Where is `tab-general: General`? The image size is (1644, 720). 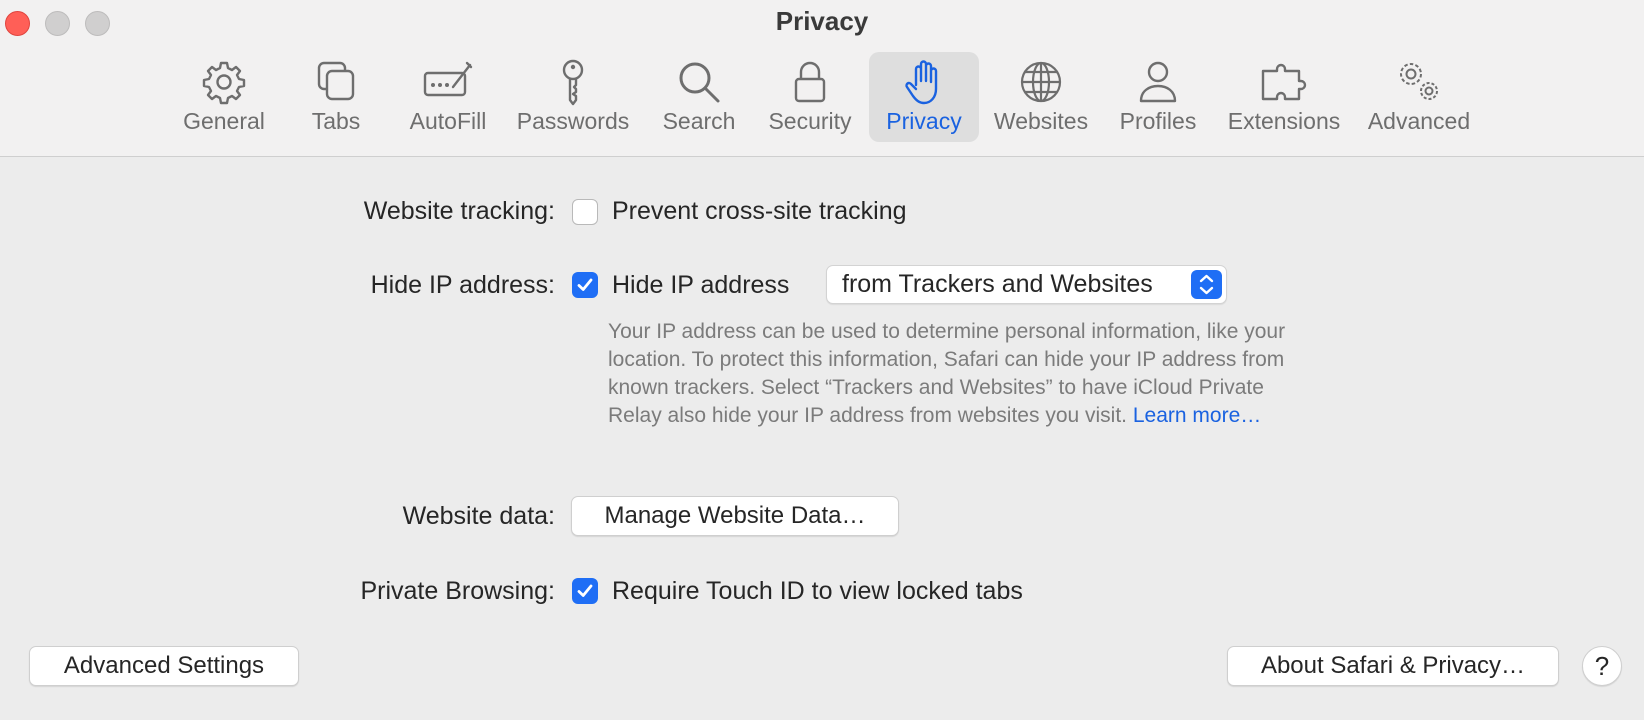 tab-general: General is located at coordinates (224, 97).